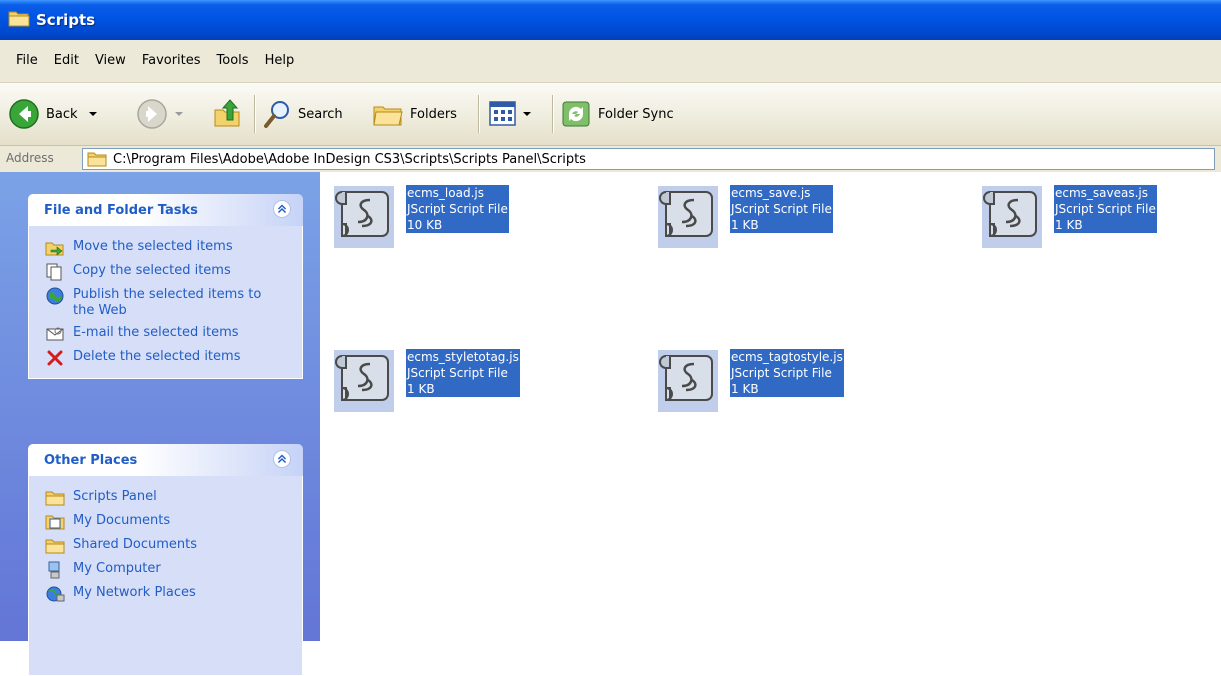 Image resolution: width=1221 pixels, height=676 pixels. I want to click on place-my-computer-link: My Computer, so click(165, 570).